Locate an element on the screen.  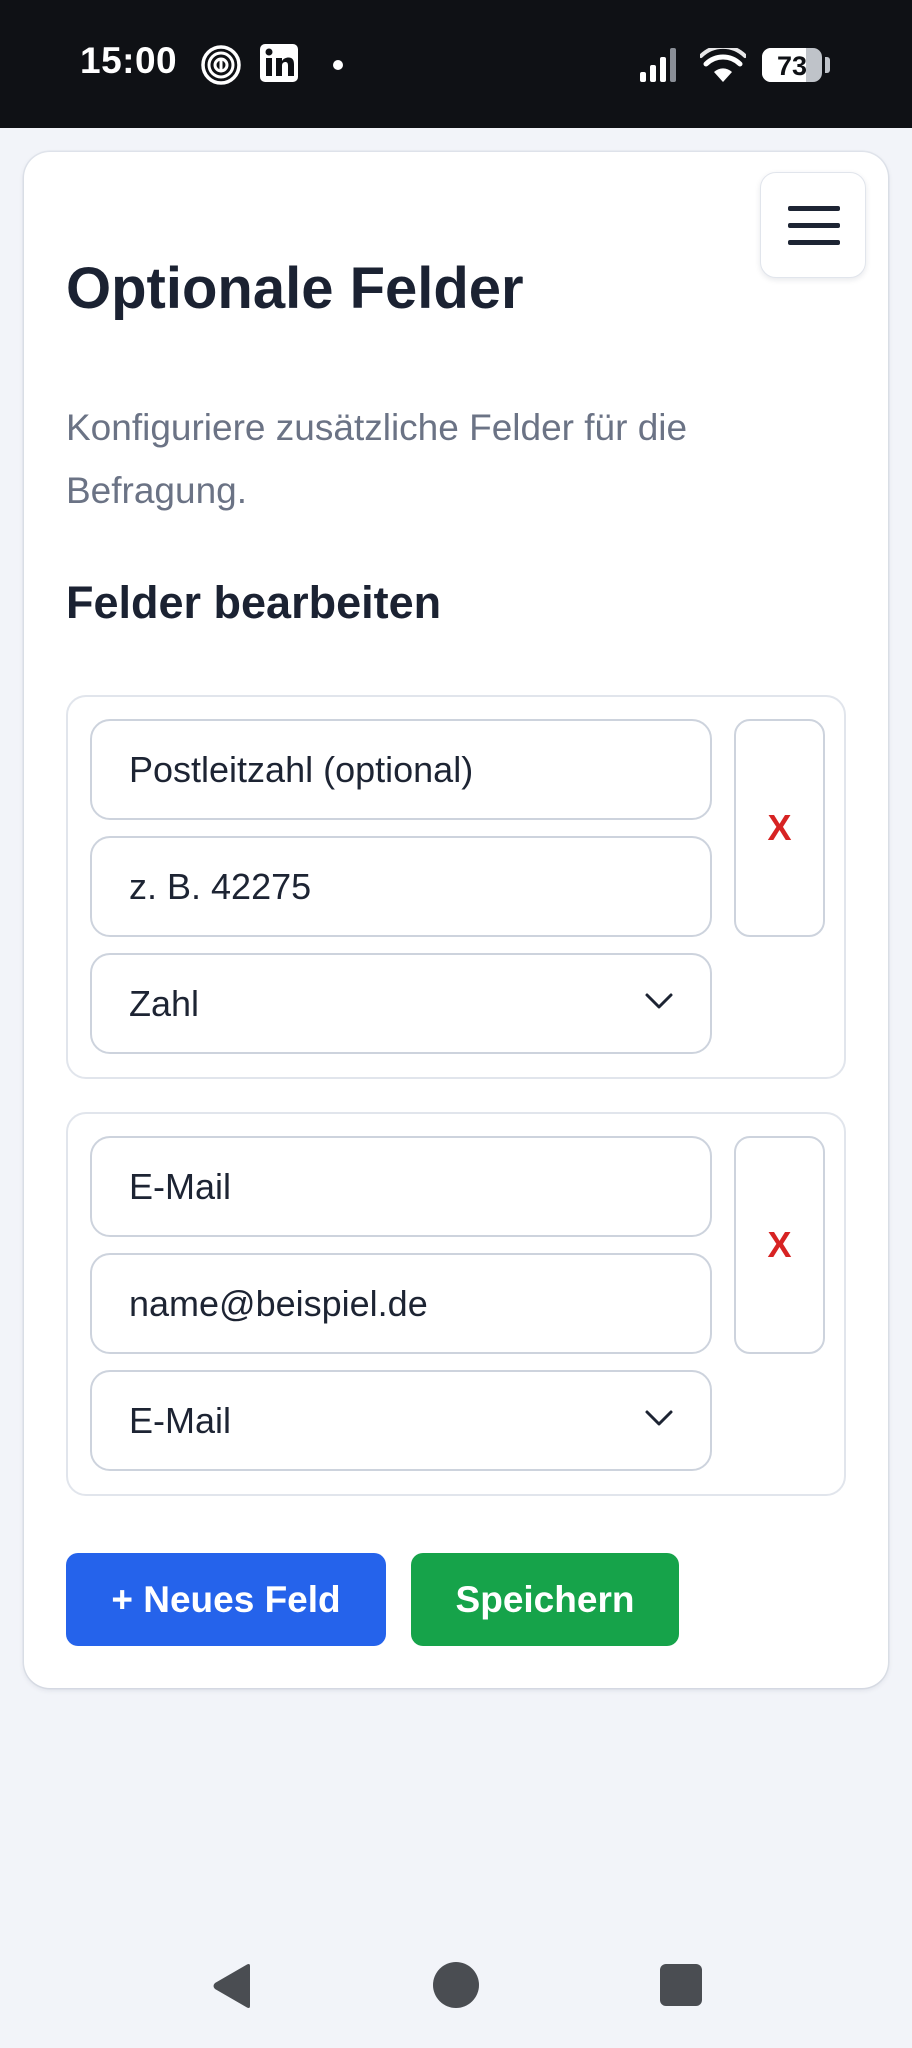
recents-icon is located at coordinates (681, 1985).